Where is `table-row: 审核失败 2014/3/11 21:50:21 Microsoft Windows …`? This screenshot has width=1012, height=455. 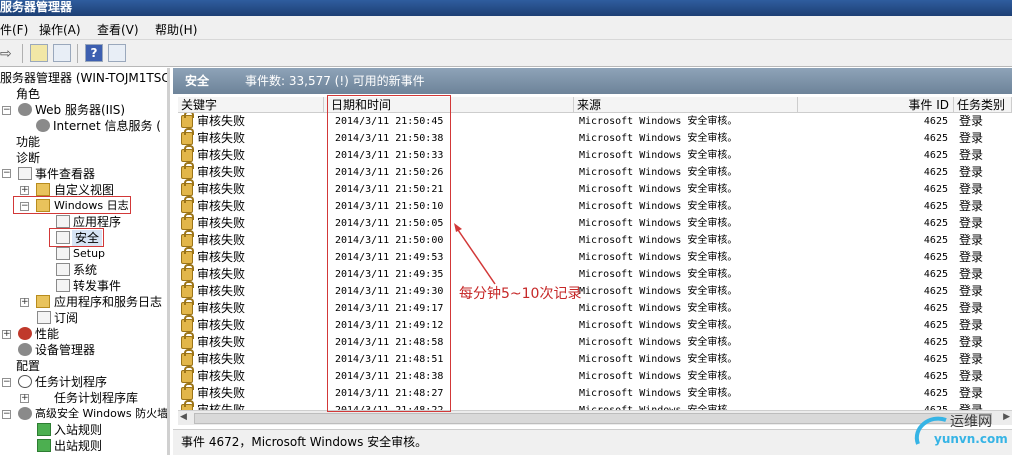 table-row: 审核失败 2014/3/11 21:50:21 Microsoft Windows … is located at coordinates (595, 188).